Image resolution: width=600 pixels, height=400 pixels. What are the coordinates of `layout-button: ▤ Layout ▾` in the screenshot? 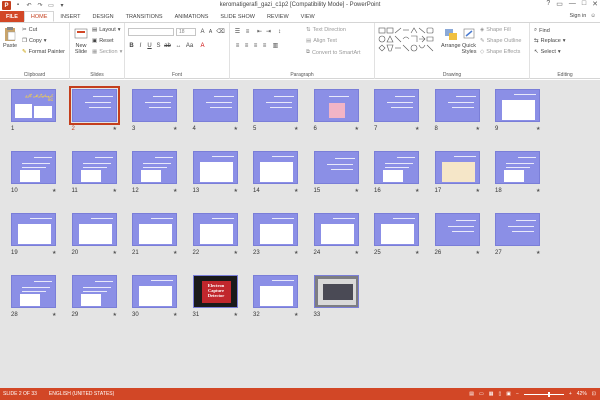 It's located at (106, 30).